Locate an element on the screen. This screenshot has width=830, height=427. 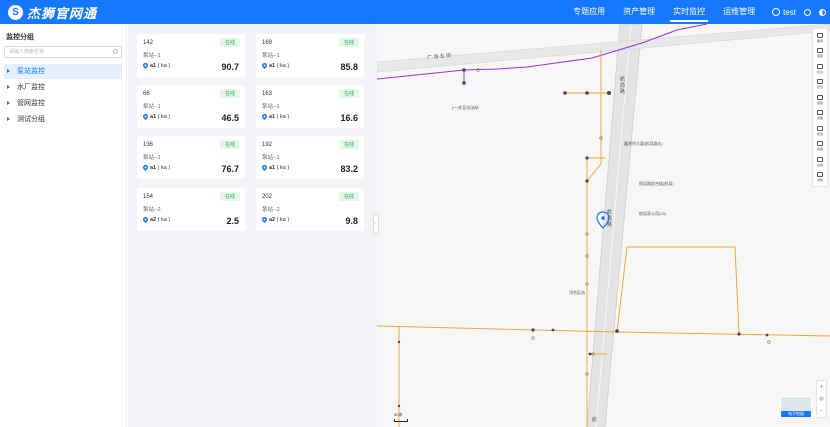
card-id: 136 is located at coordinates (148, 145).